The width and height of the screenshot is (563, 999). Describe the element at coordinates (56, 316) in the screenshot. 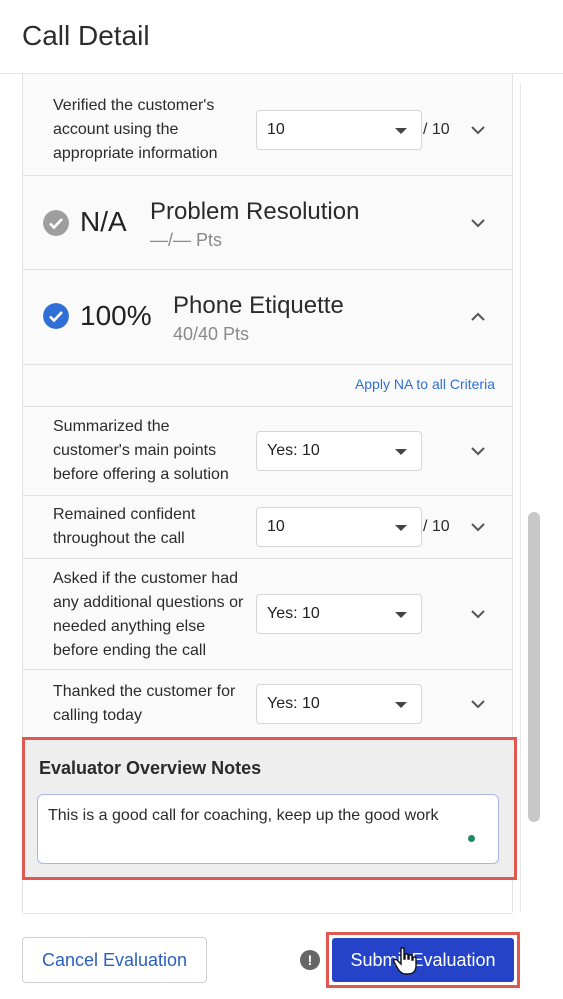

I see `complete-check-icon` at that location.